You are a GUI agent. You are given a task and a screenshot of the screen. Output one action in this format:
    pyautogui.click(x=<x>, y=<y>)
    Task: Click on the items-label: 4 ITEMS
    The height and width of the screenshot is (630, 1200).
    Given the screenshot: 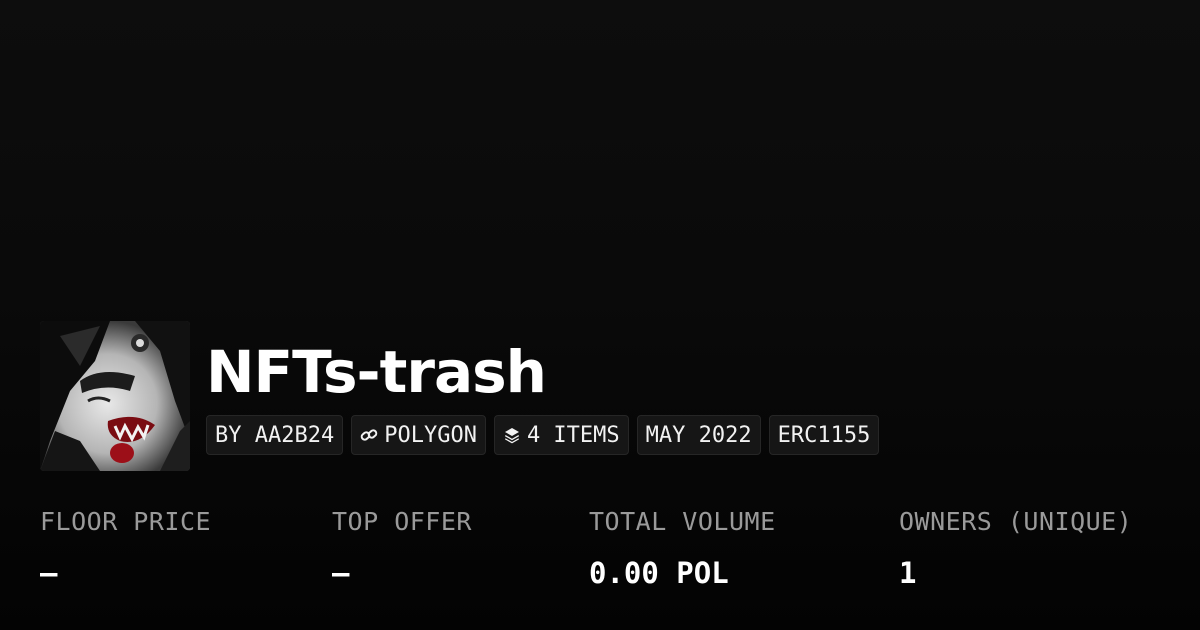 What is the action you would take?
    pyautogui.click(x=573, y=435)
    